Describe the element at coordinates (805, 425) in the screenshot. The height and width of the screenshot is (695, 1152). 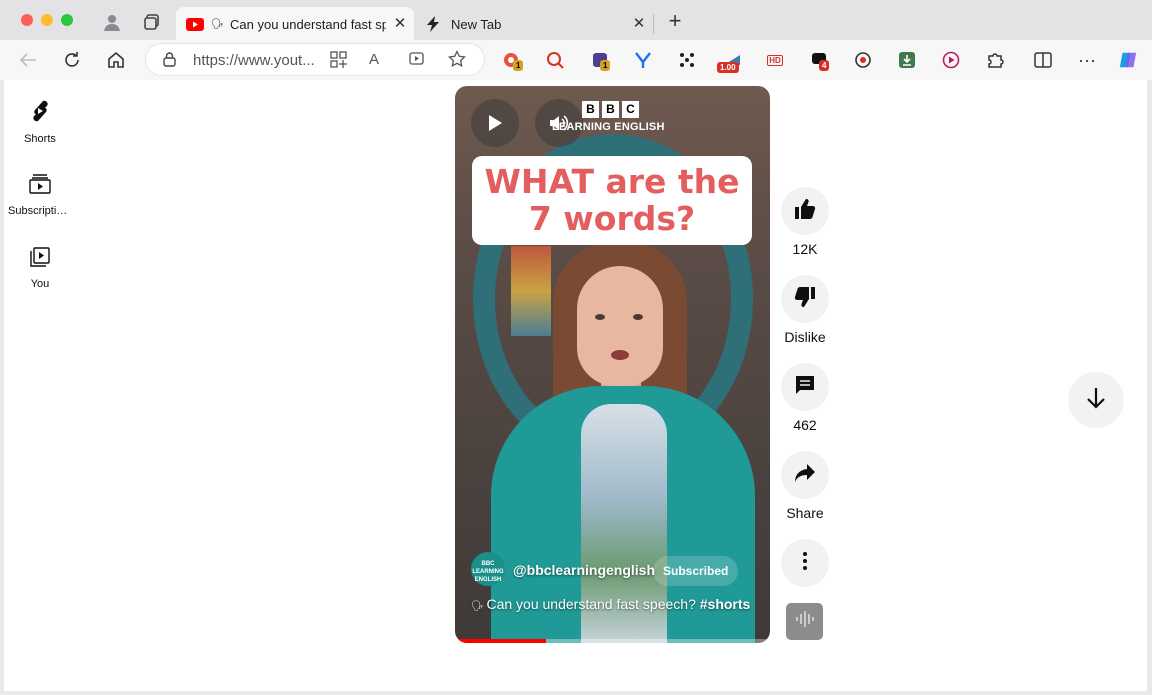
I see `comment-count: 462` at that location.